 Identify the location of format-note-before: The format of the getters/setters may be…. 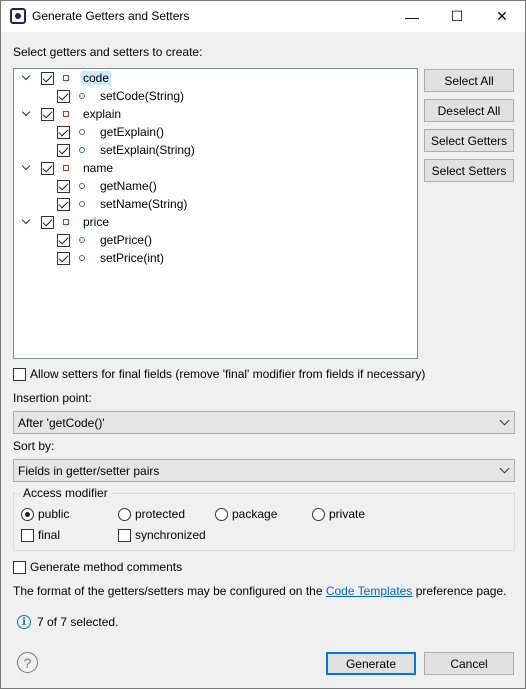
(168, 591).